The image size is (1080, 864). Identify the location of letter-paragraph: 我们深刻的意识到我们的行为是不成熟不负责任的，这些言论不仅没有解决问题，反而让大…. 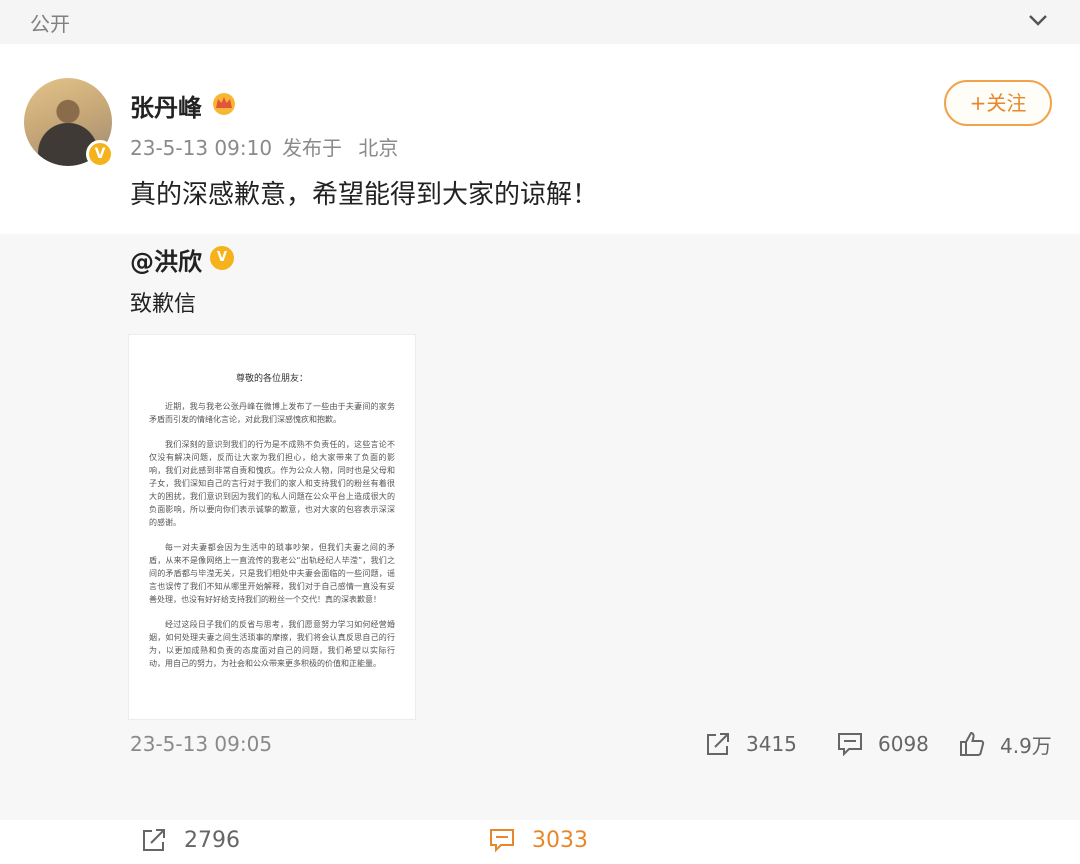
(272, 483).